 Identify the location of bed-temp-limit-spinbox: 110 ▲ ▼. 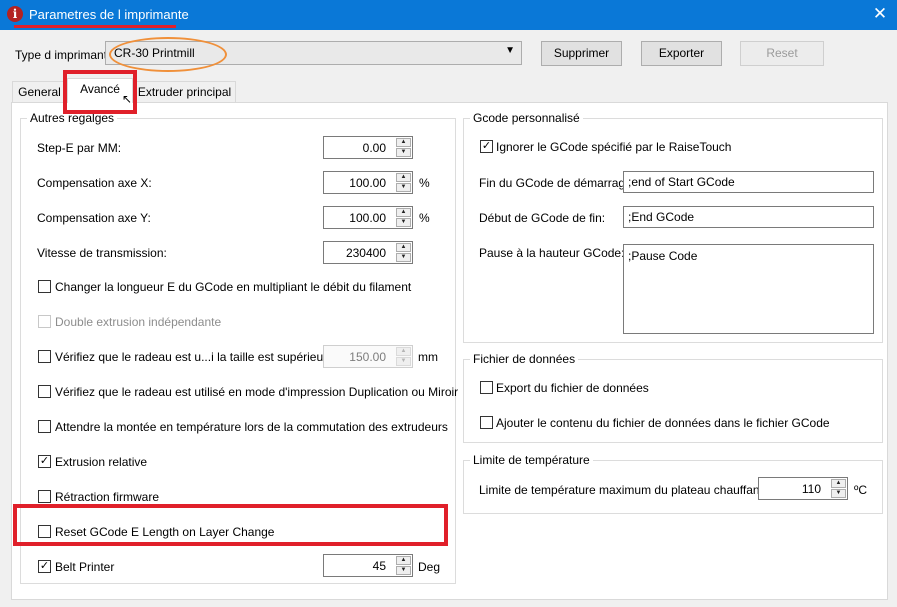
(803, 488).